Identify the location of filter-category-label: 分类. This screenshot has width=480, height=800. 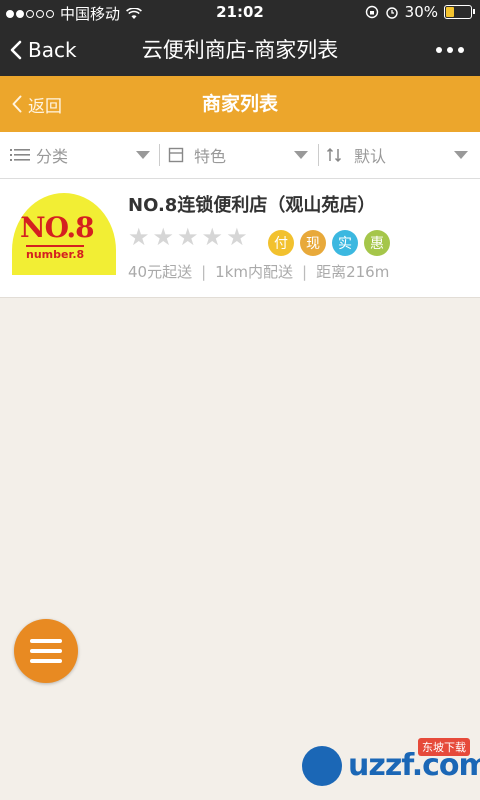
(52, 156).